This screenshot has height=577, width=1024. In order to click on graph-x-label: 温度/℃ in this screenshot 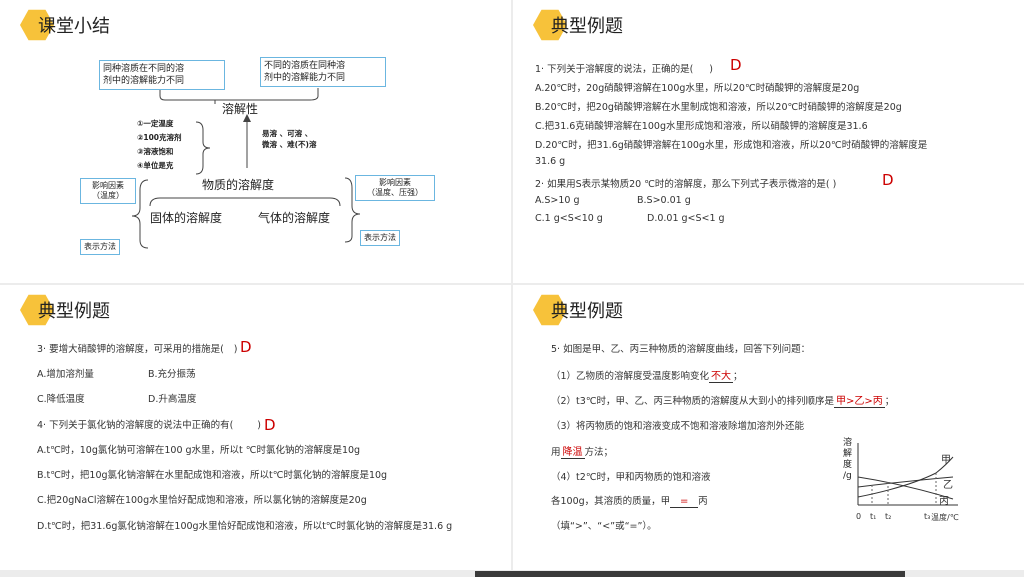, I will do `click(945, 517)`.